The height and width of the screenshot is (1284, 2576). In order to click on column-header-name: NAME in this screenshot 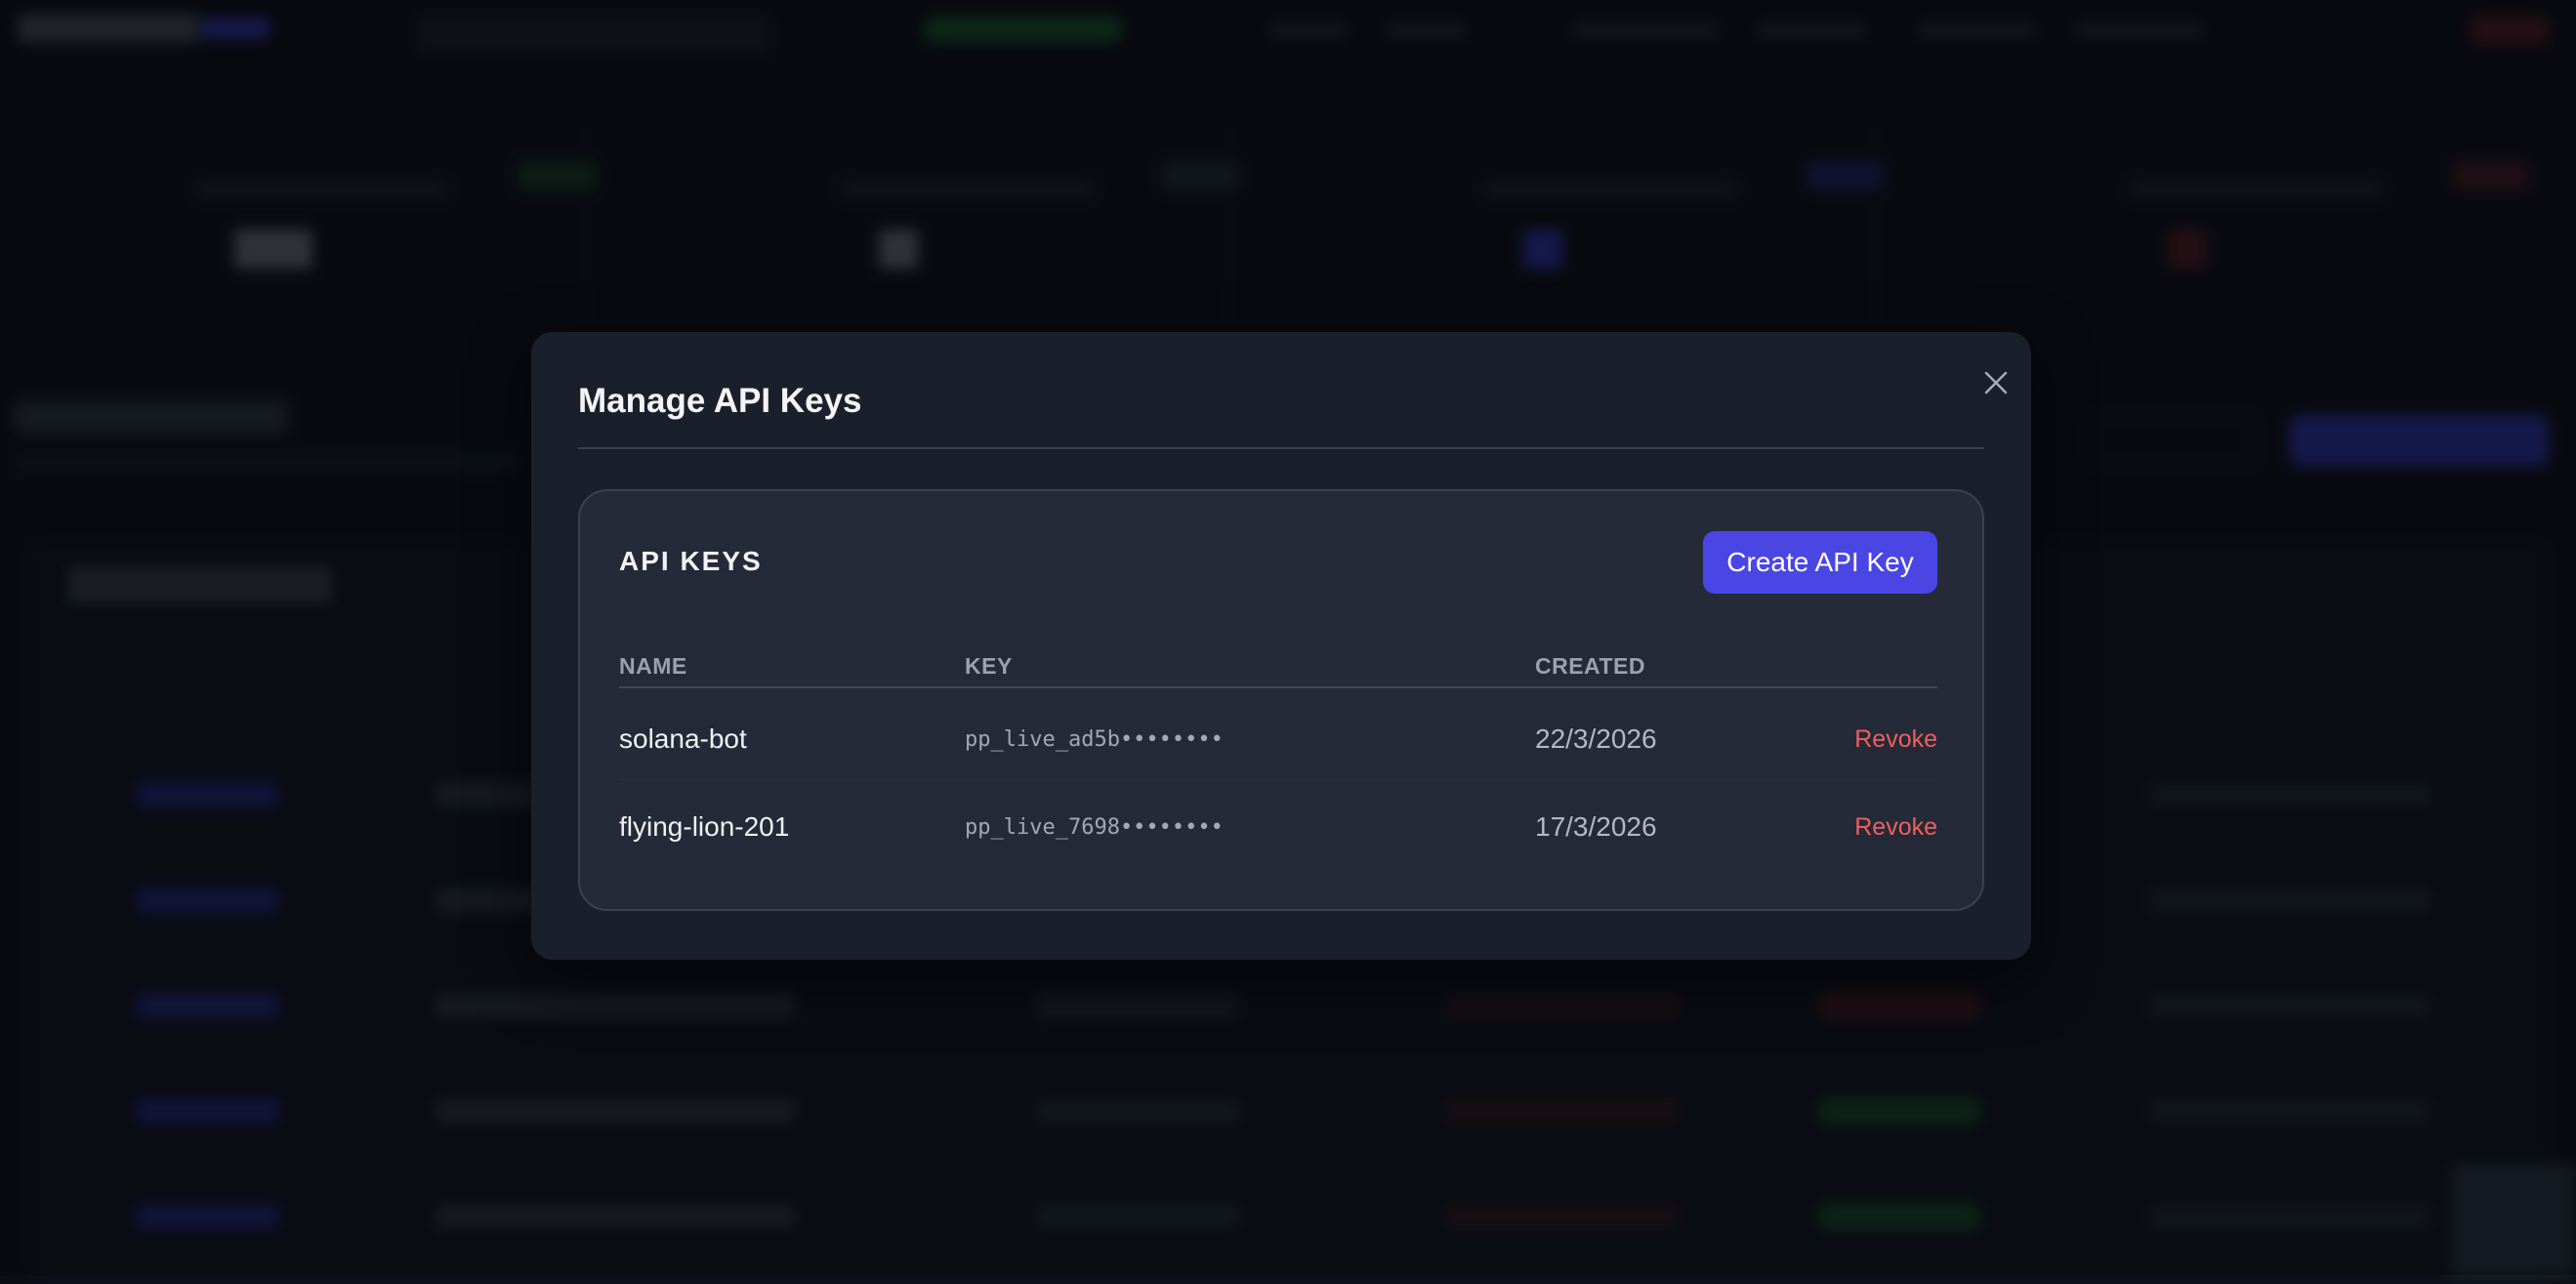, I will do `click(653, 666)`.